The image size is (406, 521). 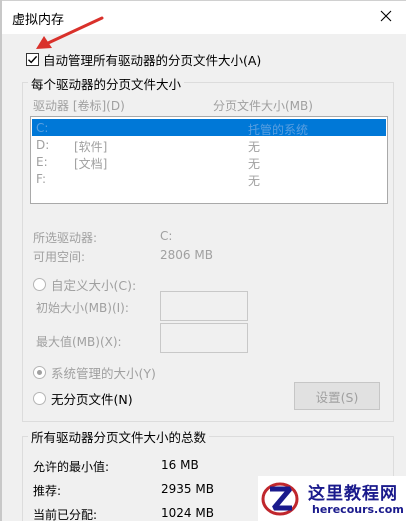 What do you see at coordinates (353, 494) in the screenshot?
I see `watermark-title: 这里教程网` at bounding box center [353, 494].